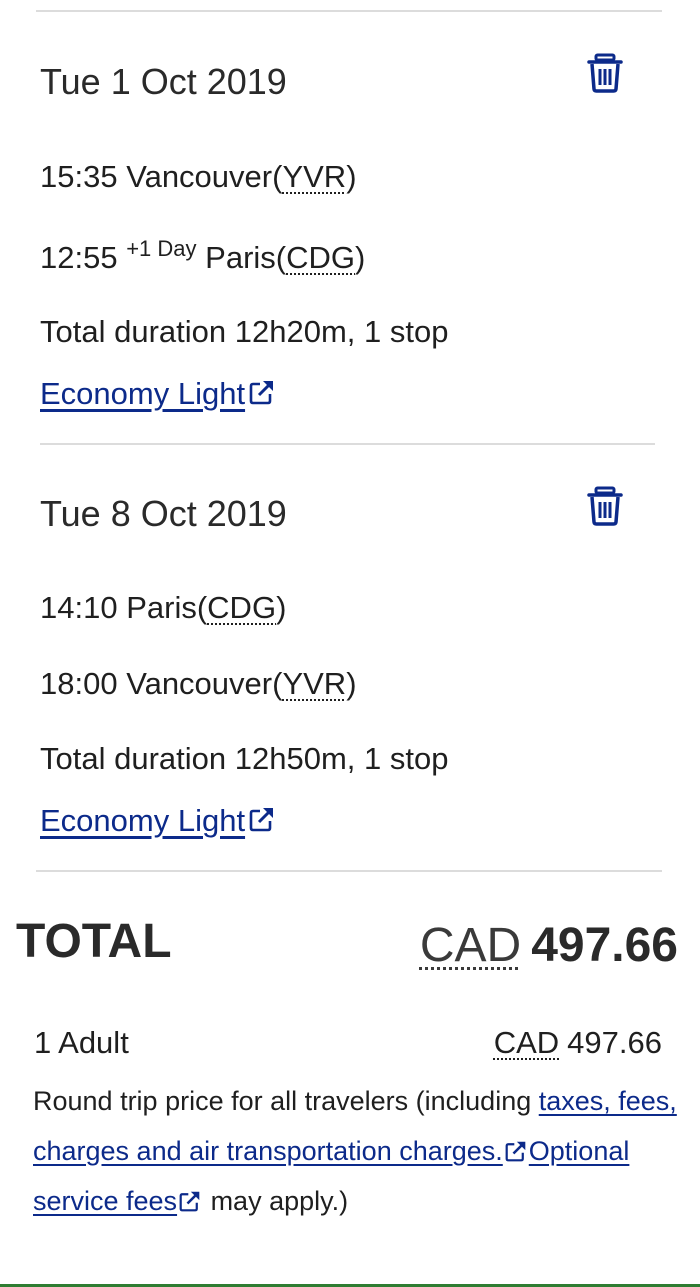 Image resolution: width=700 pixels, height=1287 pixels. I want to click on top-divider, so click(349, 11).